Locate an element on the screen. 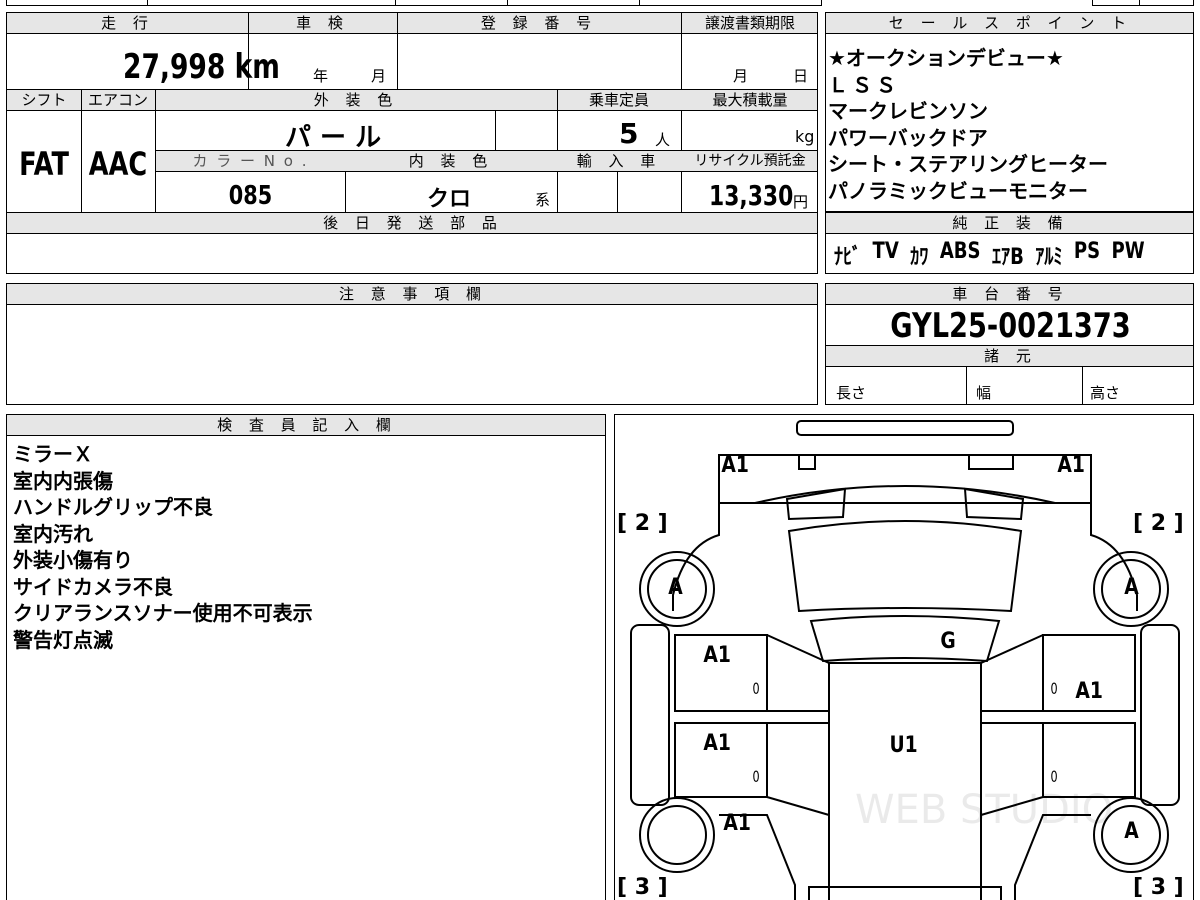  max-load-label: 最大積載量 is located at coordinates (749, 100).